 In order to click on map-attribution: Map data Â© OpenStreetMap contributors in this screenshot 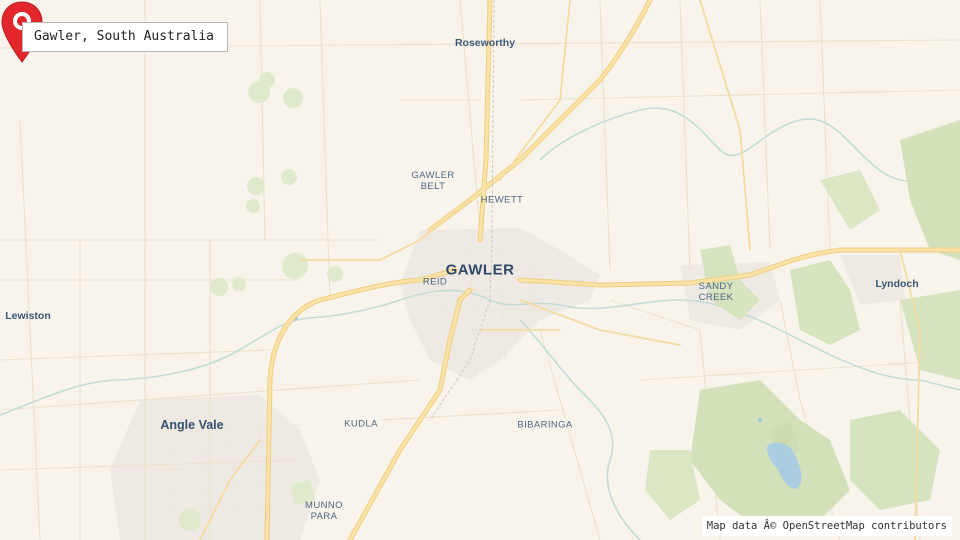, I will do `click(826, 526)`.